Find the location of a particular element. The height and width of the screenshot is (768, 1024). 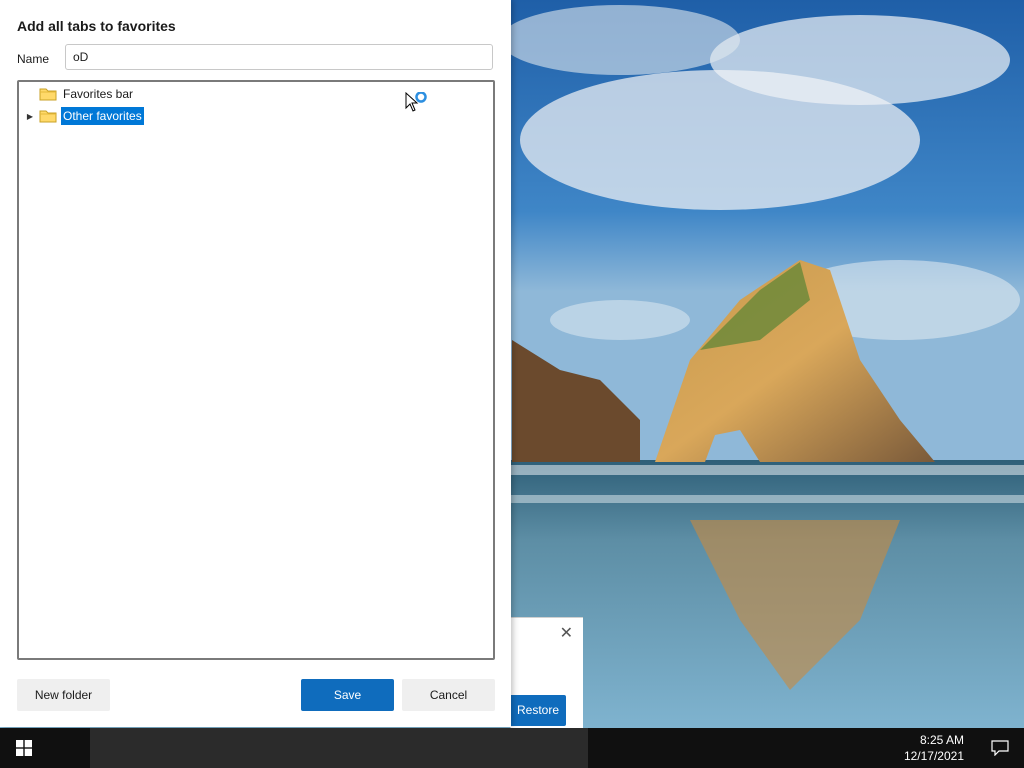

restore-button: Restore is located at coordinates (538, 710).